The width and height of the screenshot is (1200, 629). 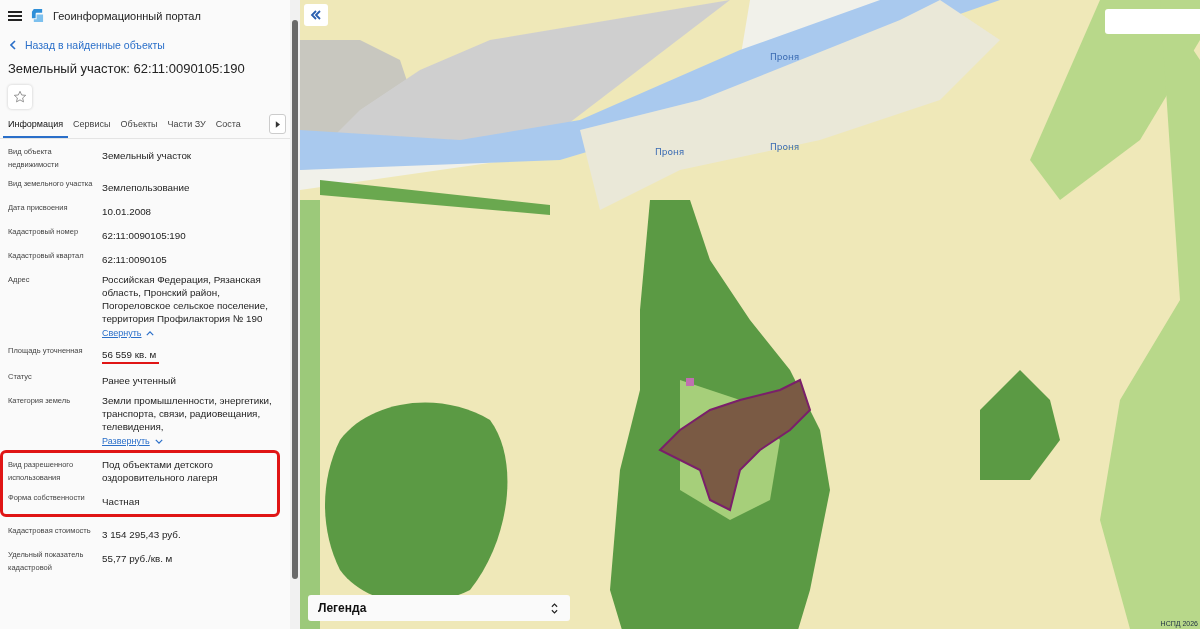 I want to click on field-value: 62:11:0090105:190, so click(x=144, y=235).